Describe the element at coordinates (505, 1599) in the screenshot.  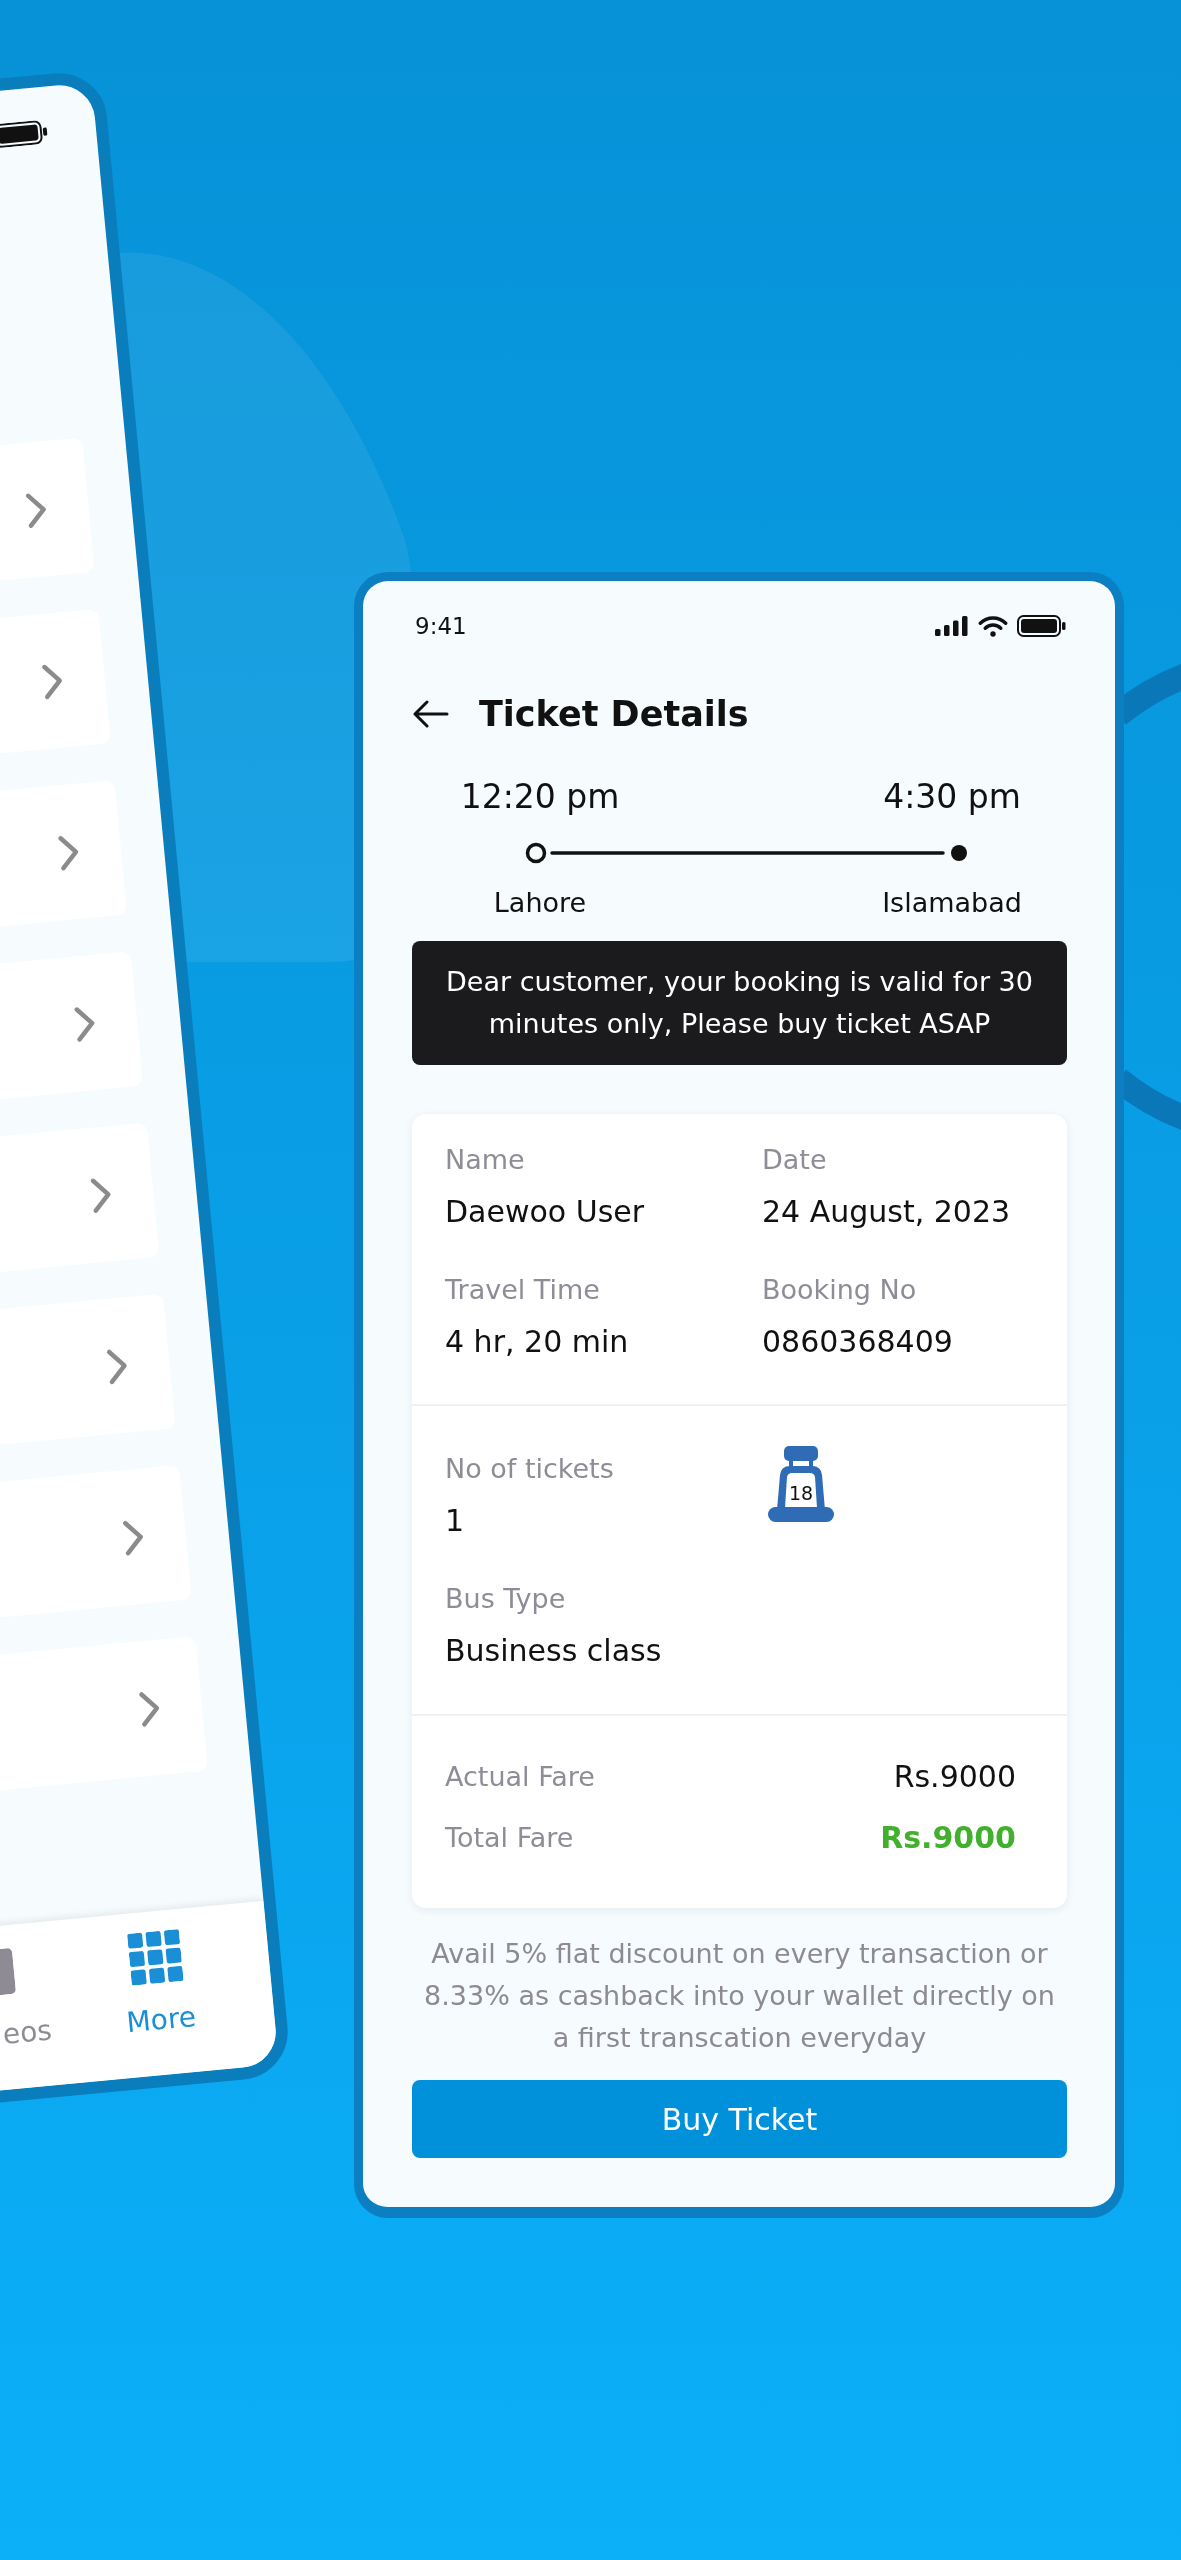
I see `field-label: Bus Type` at that location.